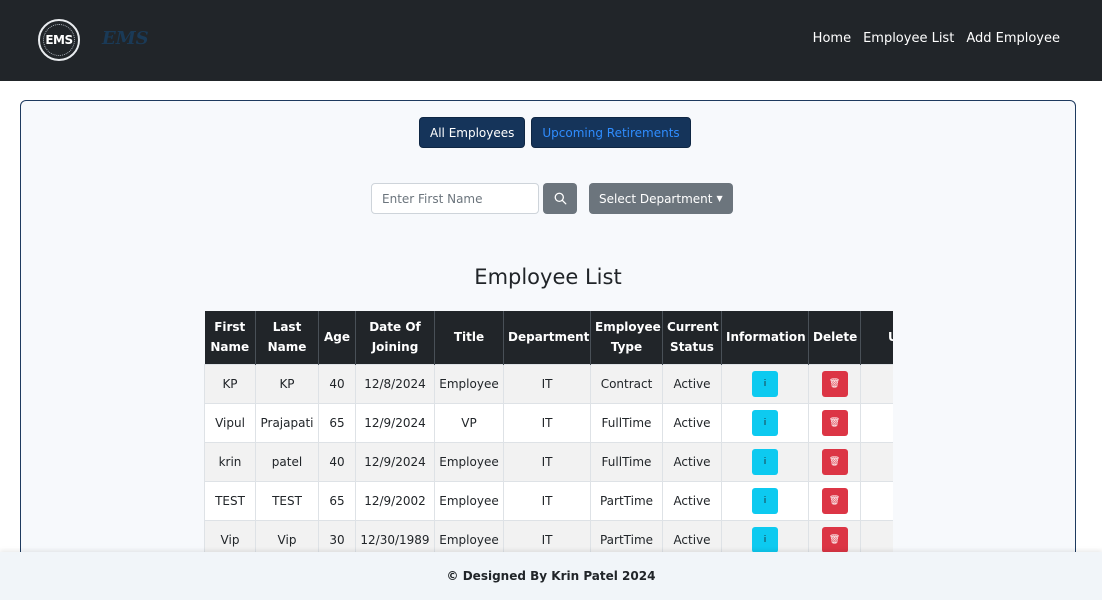 The width and height of the screenshot is (1102, 600). I want to click on column-header-last-name: Last Name, so click(287, 337).